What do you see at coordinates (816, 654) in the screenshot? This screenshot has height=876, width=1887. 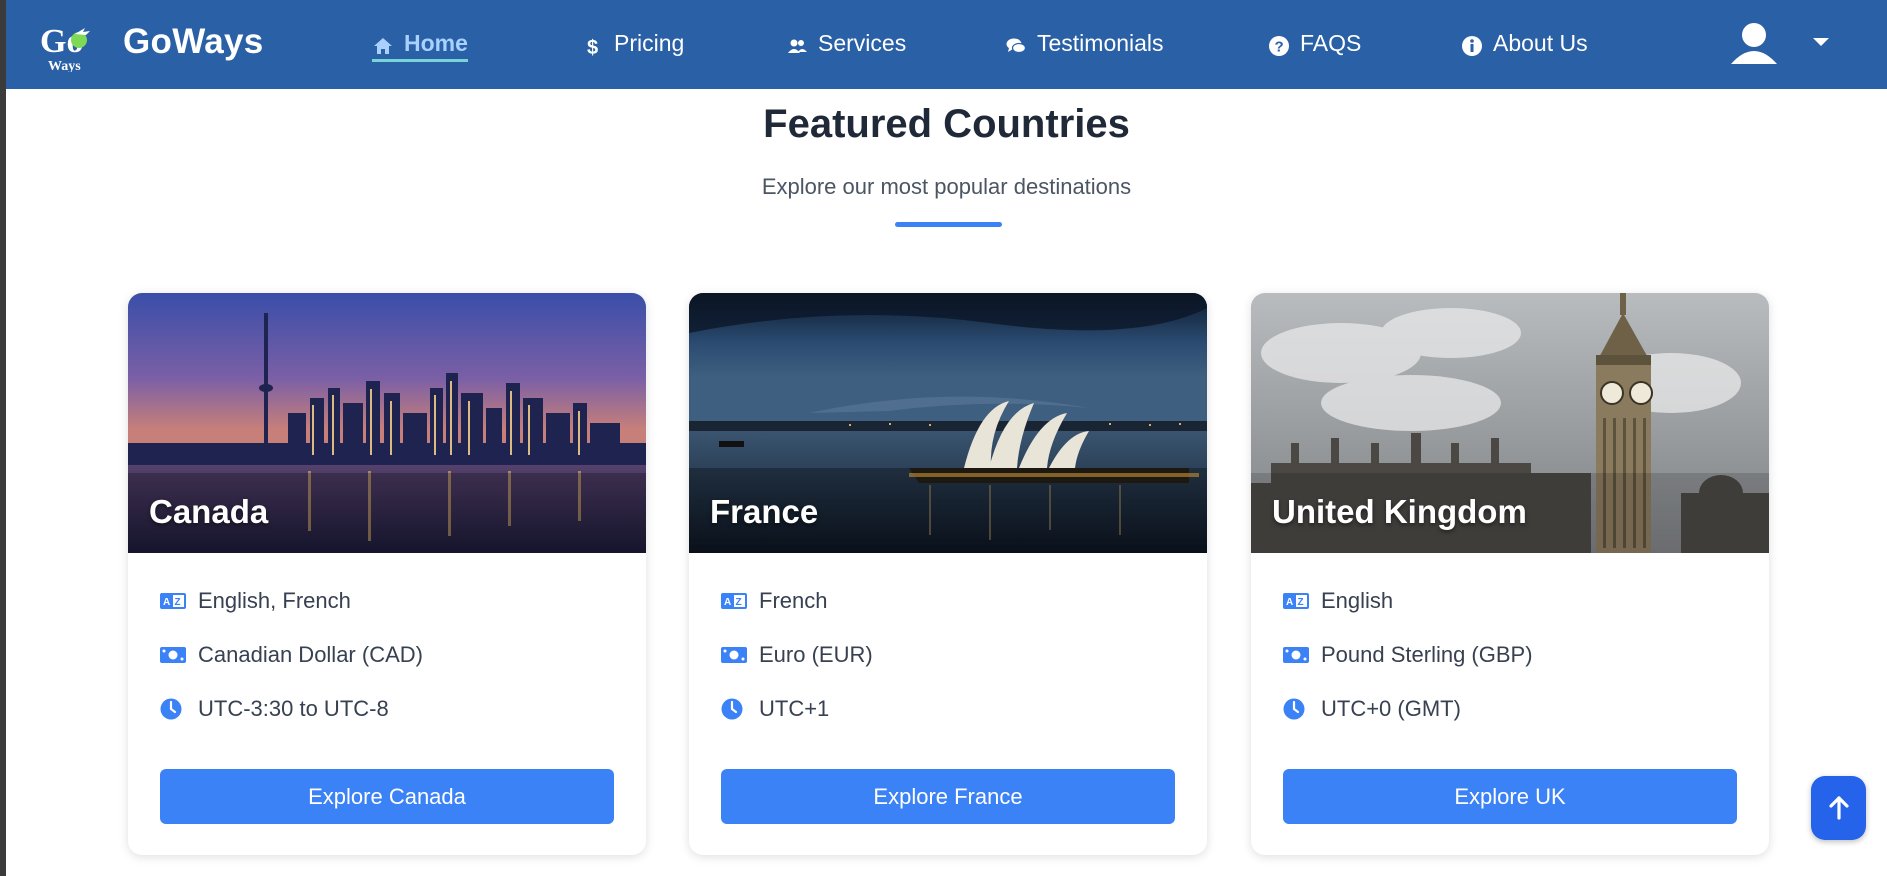 I see `card-currency-text: Euro (EUR)` at bounding box center [816, 654].